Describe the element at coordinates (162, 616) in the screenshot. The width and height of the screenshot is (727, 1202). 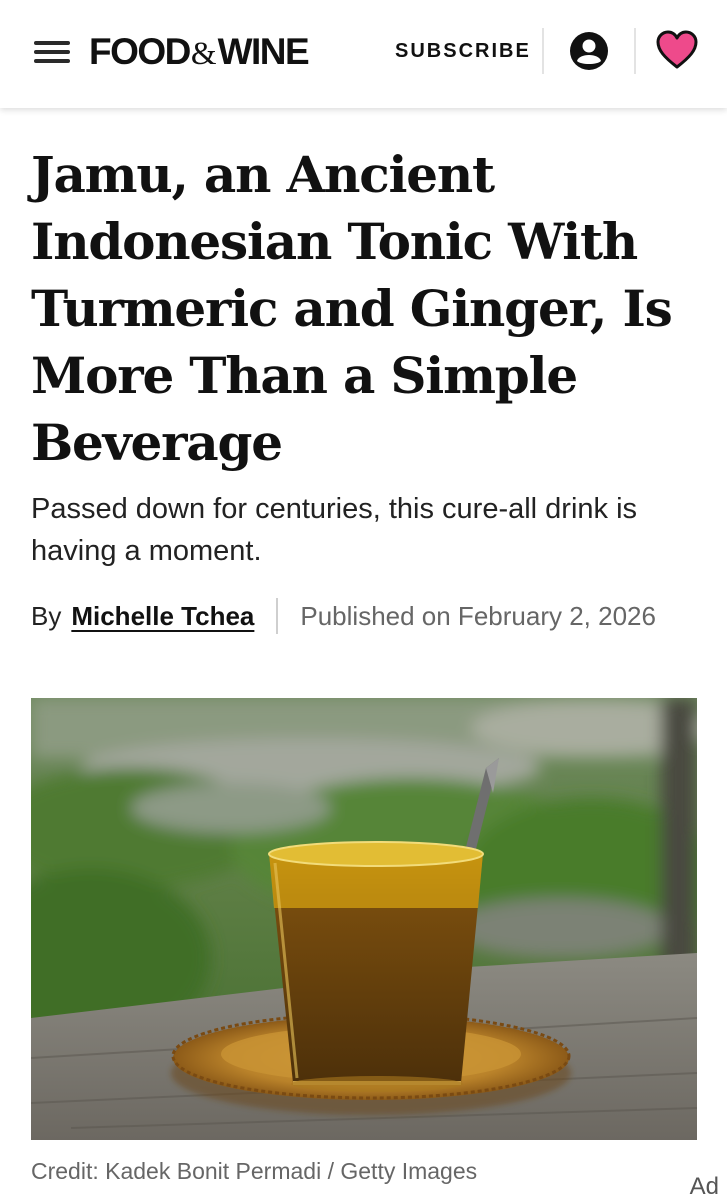
I see `author-link: Michelle Tchea` at that location.